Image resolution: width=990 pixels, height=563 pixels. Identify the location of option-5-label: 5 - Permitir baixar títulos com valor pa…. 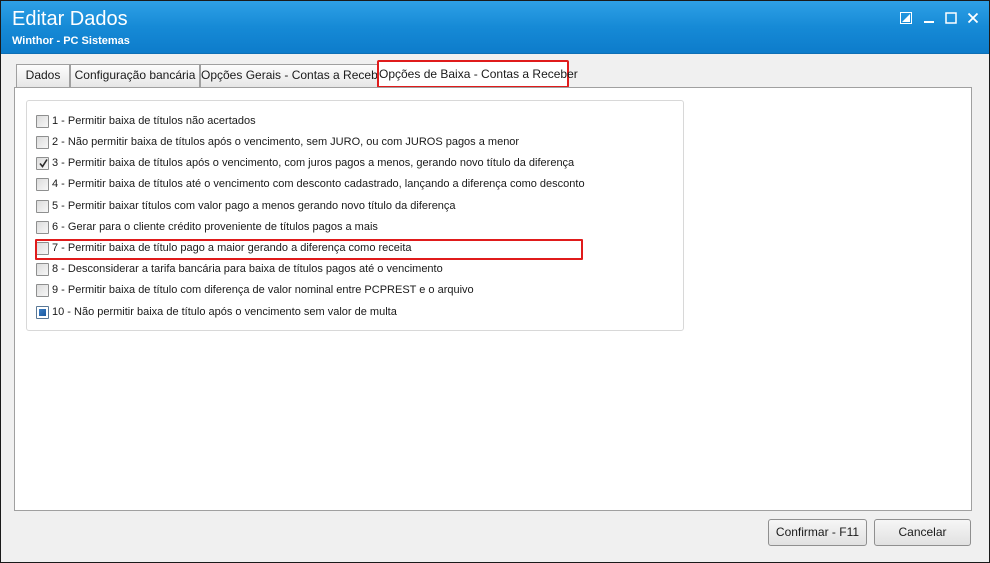
(254, 206).